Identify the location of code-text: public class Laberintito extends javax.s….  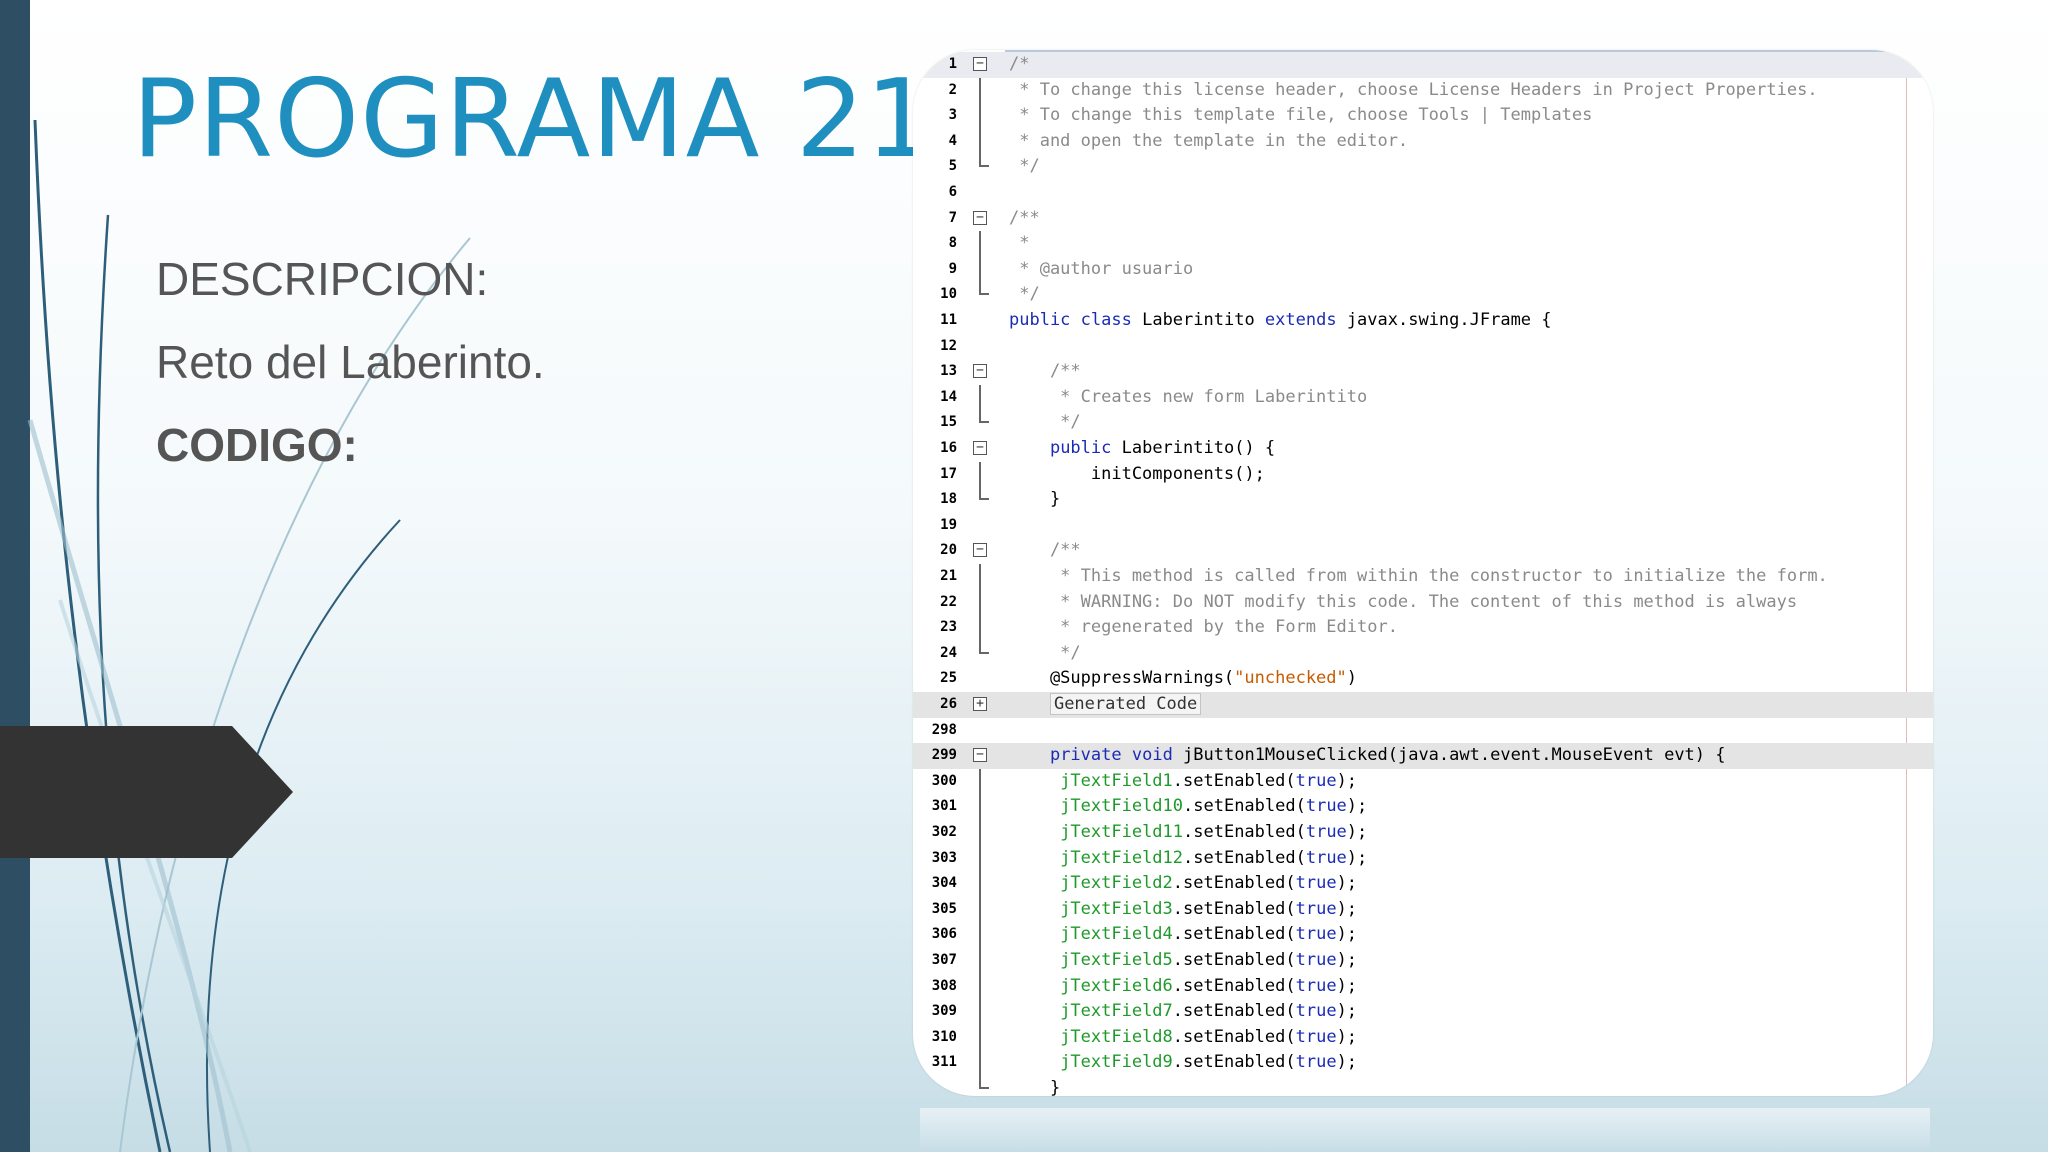
(1280, 320).